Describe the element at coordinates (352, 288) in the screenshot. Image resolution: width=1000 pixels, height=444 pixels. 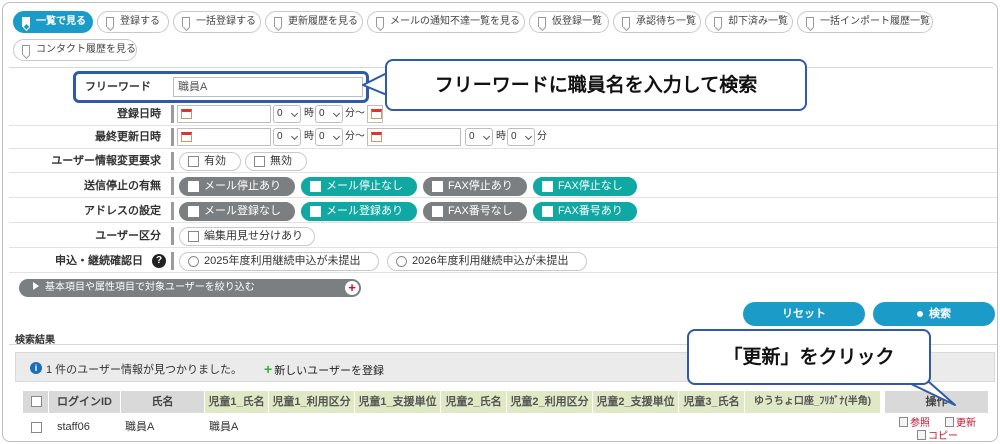
I see `plus-circle-icon: +` at that location.